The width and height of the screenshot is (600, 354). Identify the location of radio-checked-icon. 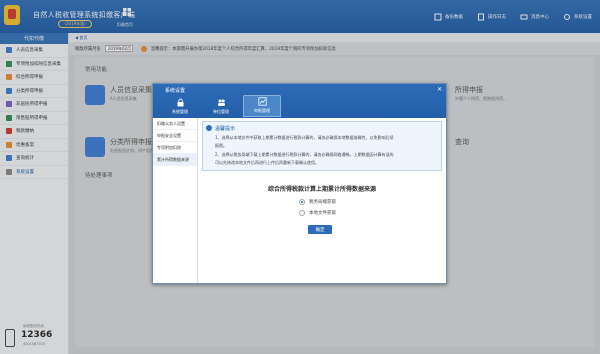
(302, 202).